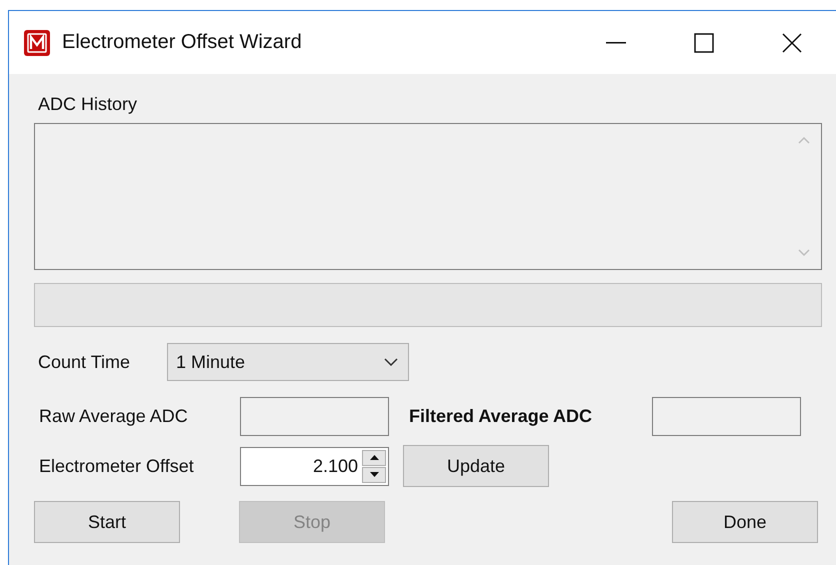  I want to click on triangle-down-icon, so click(374, 474).